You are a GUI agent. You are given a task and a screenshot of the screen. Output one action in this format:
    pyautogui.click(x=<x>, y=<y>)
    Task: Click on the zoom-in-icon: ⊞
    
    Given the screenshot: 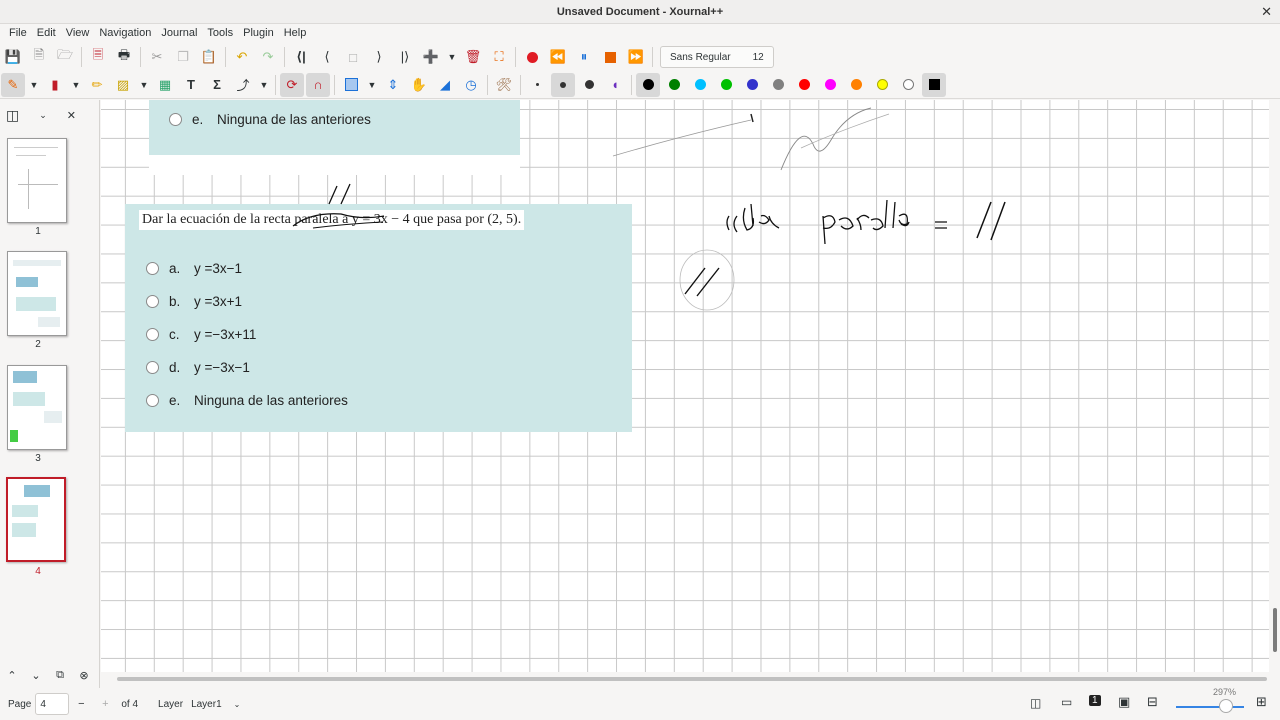 What is the action you would take?
    pyautogui.click(x=1261, y=702)
    